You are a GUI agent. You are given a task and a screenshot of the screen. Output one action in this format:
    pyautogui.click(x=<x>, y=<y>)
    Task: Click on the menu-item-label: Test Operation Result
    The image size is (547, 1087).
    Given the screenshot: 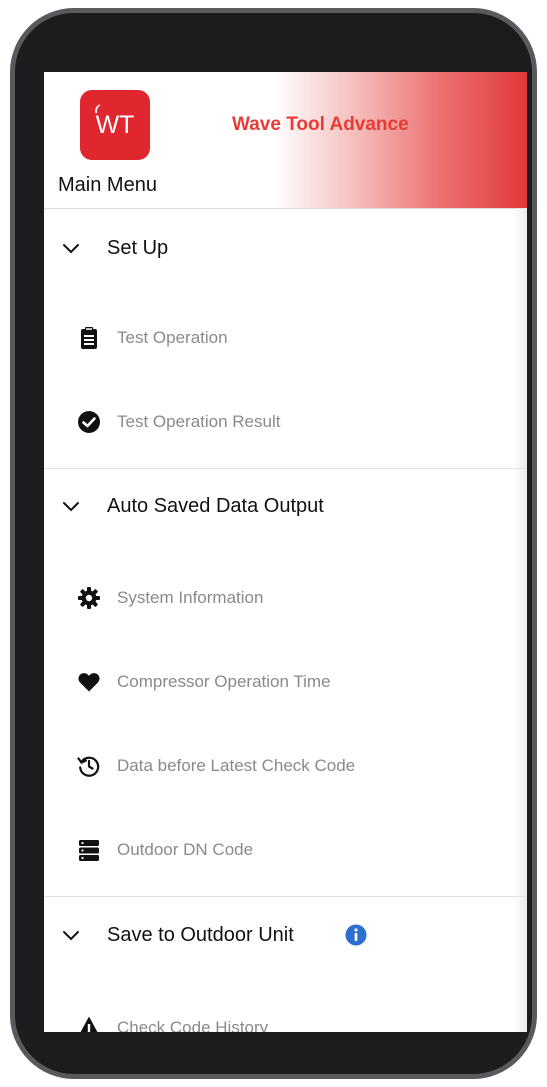 What is the action you would take?
    pyautogui.click(x=199, y=421)
    